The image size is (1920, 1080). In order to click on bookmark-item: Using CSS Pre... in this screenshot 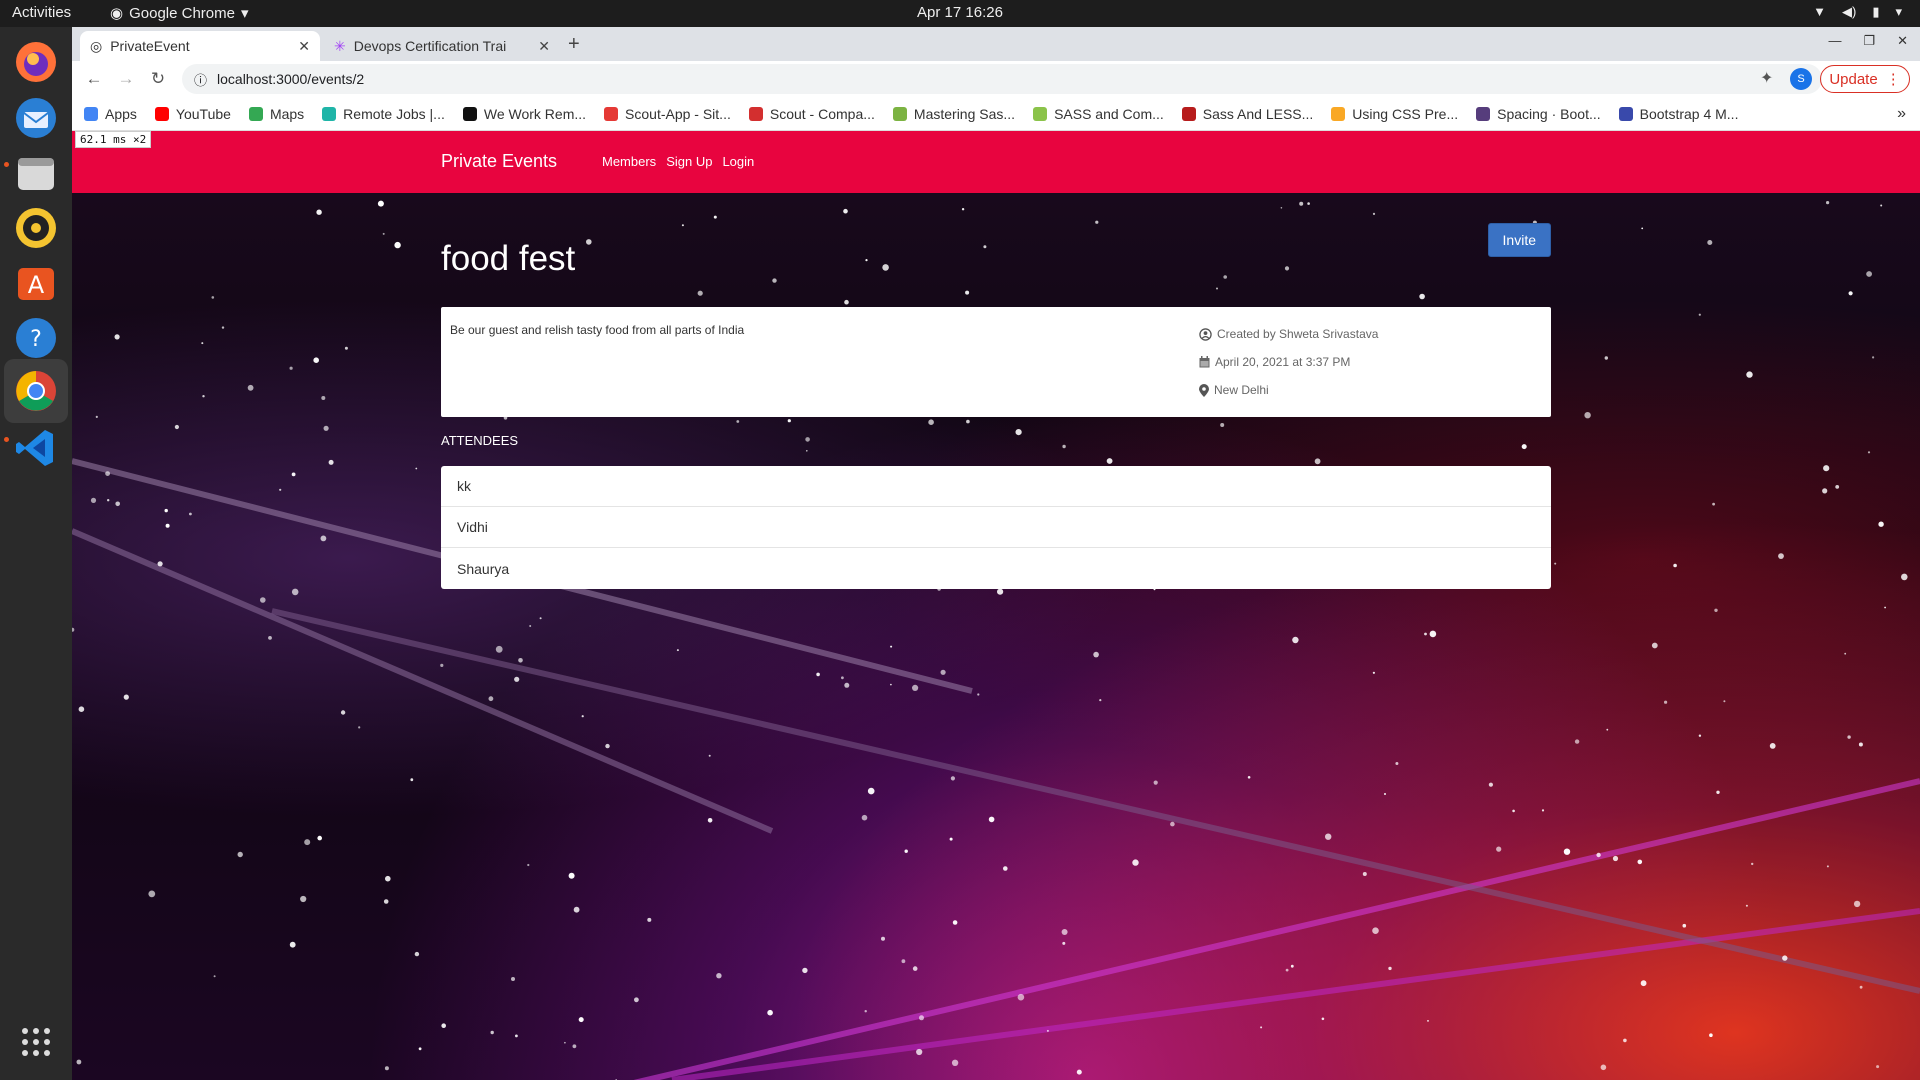, I will do `click(1394, 114)`.